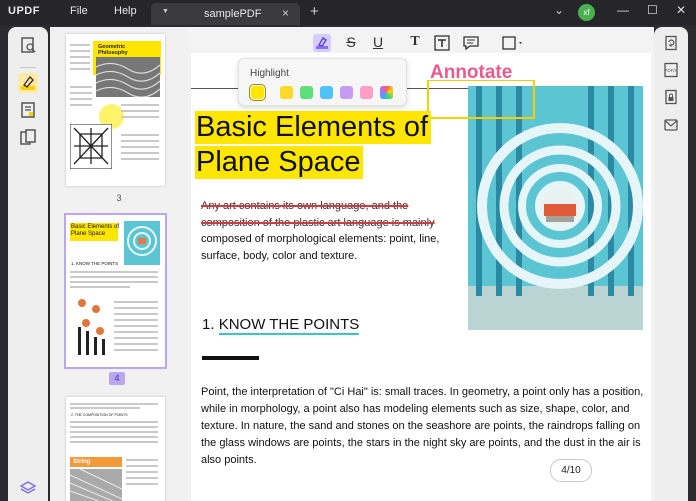 This screenshot has height=501, width=696. What do you see at coordinates (386, 92) in the screenshot?
I see `color-swatch-custom` at bounding box center [386, 92].